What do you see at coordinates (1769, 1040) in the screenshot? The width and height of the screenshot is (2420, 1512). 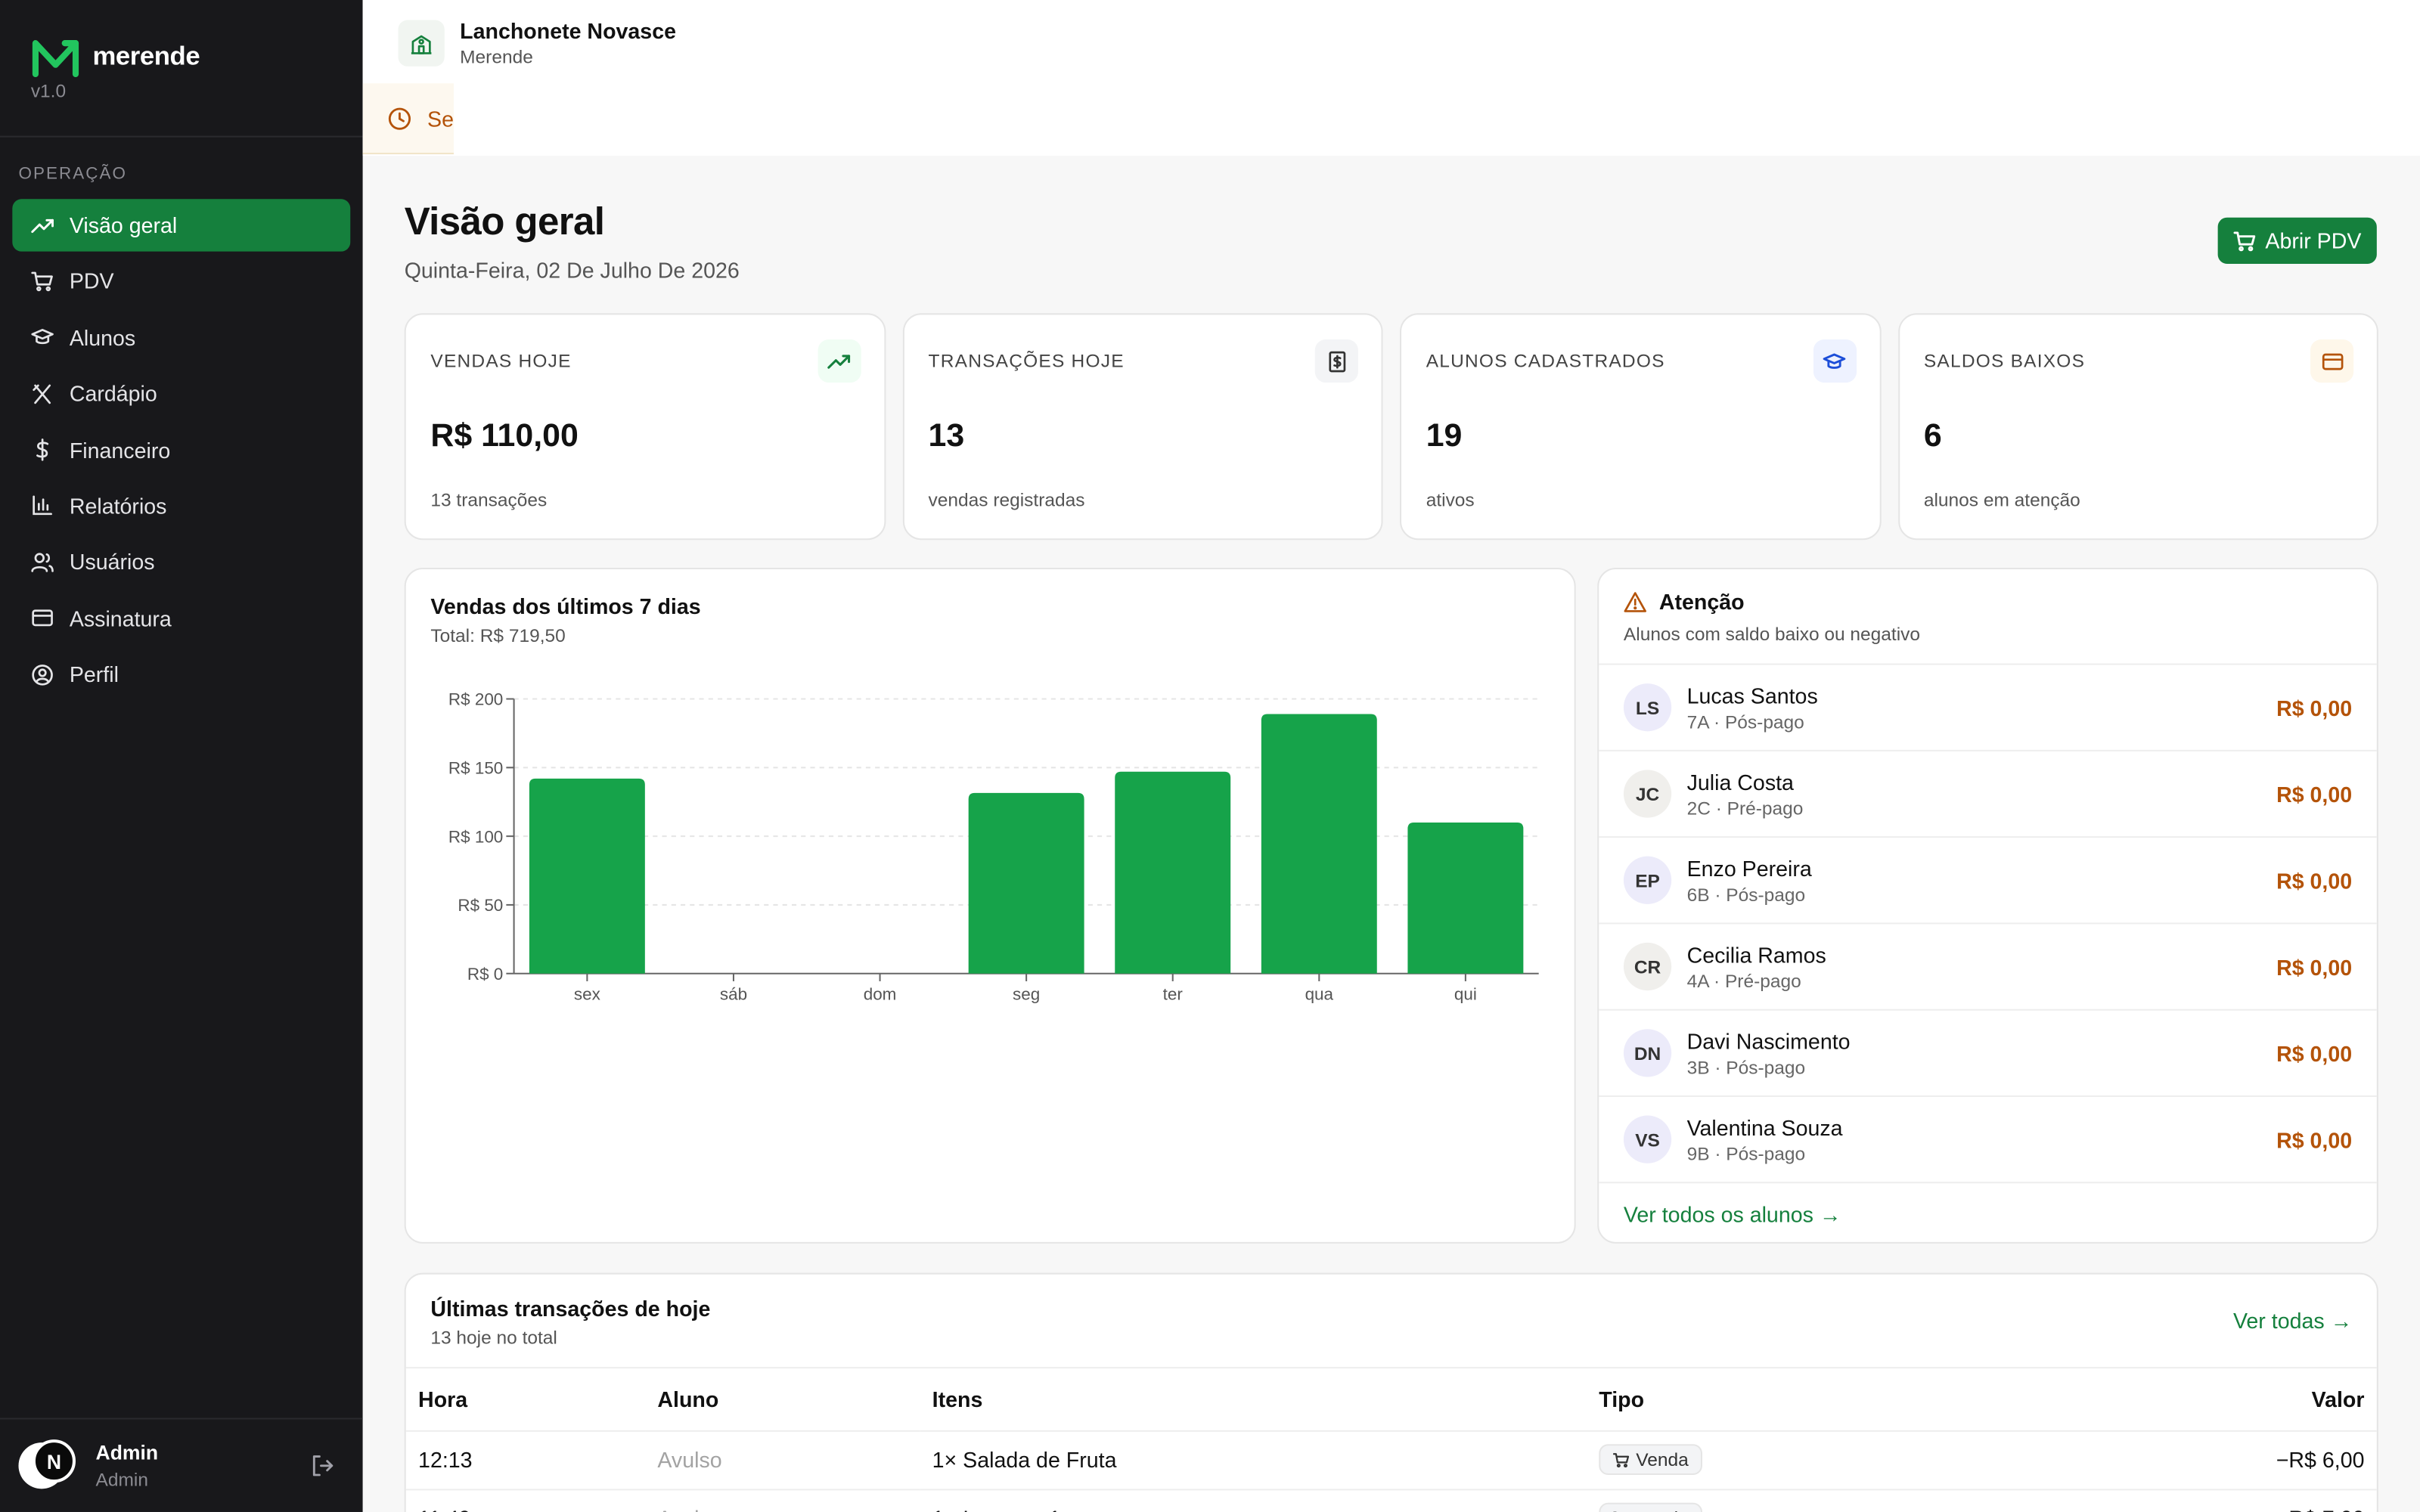 I see `student-name: Davi Nascimento` at bounding box center [1769, 1040].